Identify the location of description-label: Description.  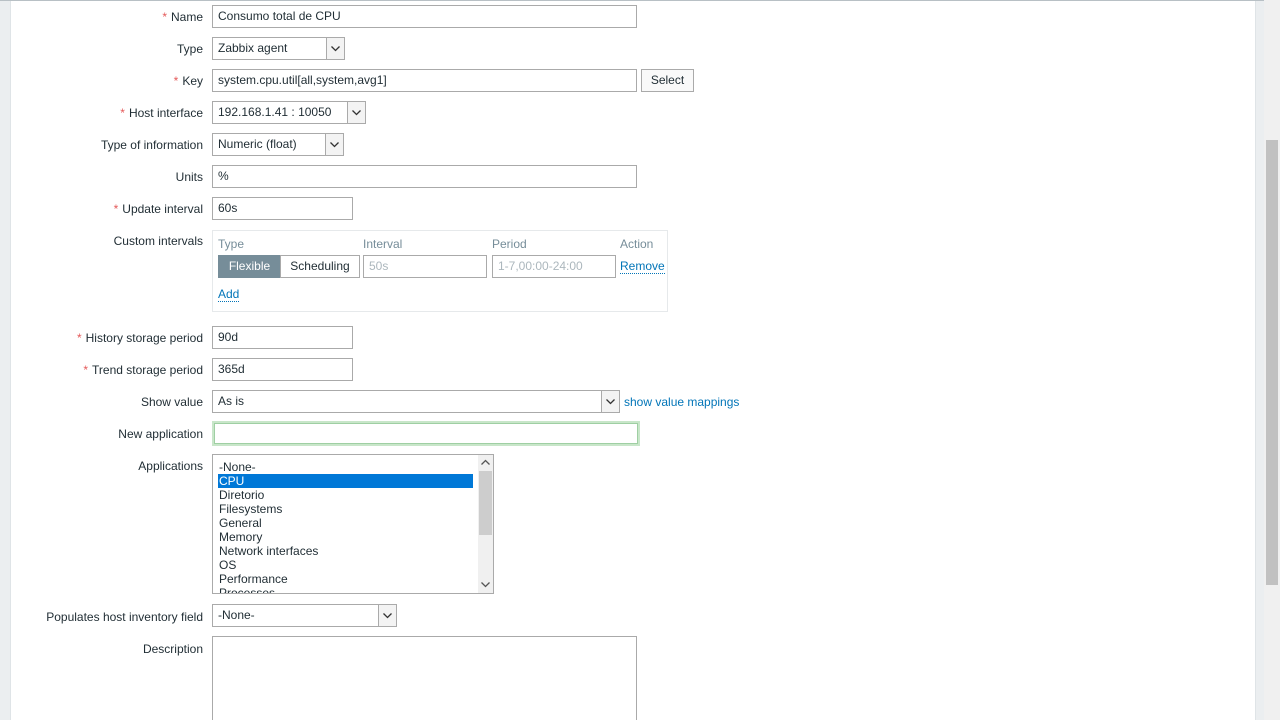
(172, 649).